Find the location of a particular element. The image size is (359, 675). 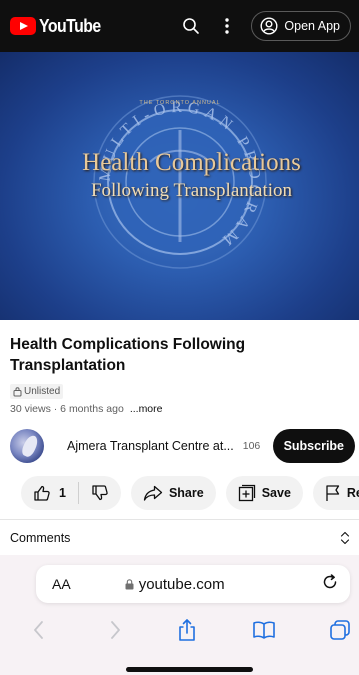

home-indicator is located at coordinates (189, 669).